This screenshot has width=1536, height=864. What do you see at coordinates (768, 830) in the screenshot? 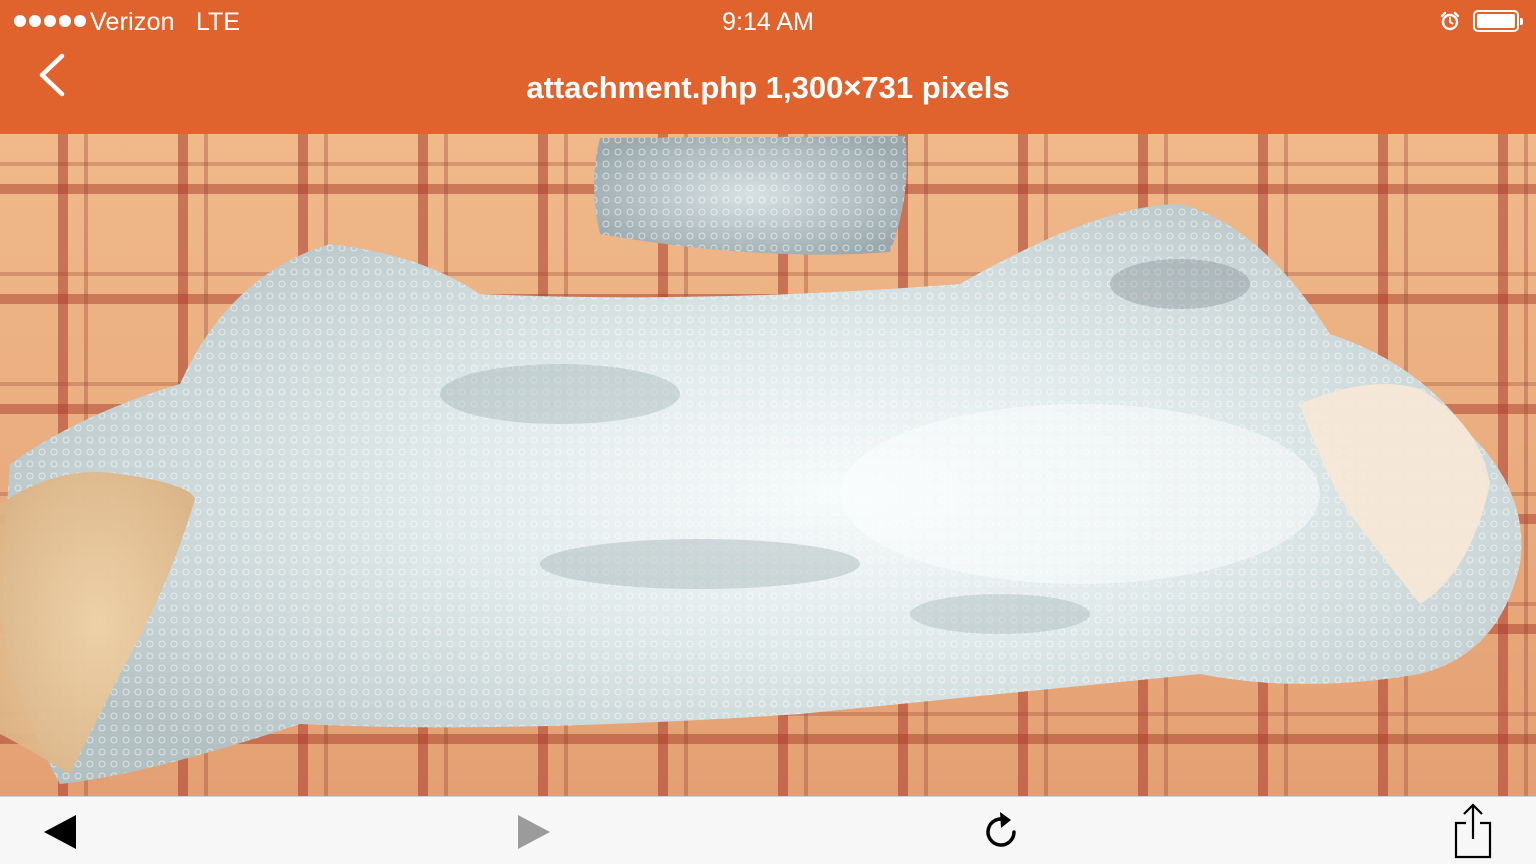
I see `browser-toolbar` at bounding box center [768, 830].